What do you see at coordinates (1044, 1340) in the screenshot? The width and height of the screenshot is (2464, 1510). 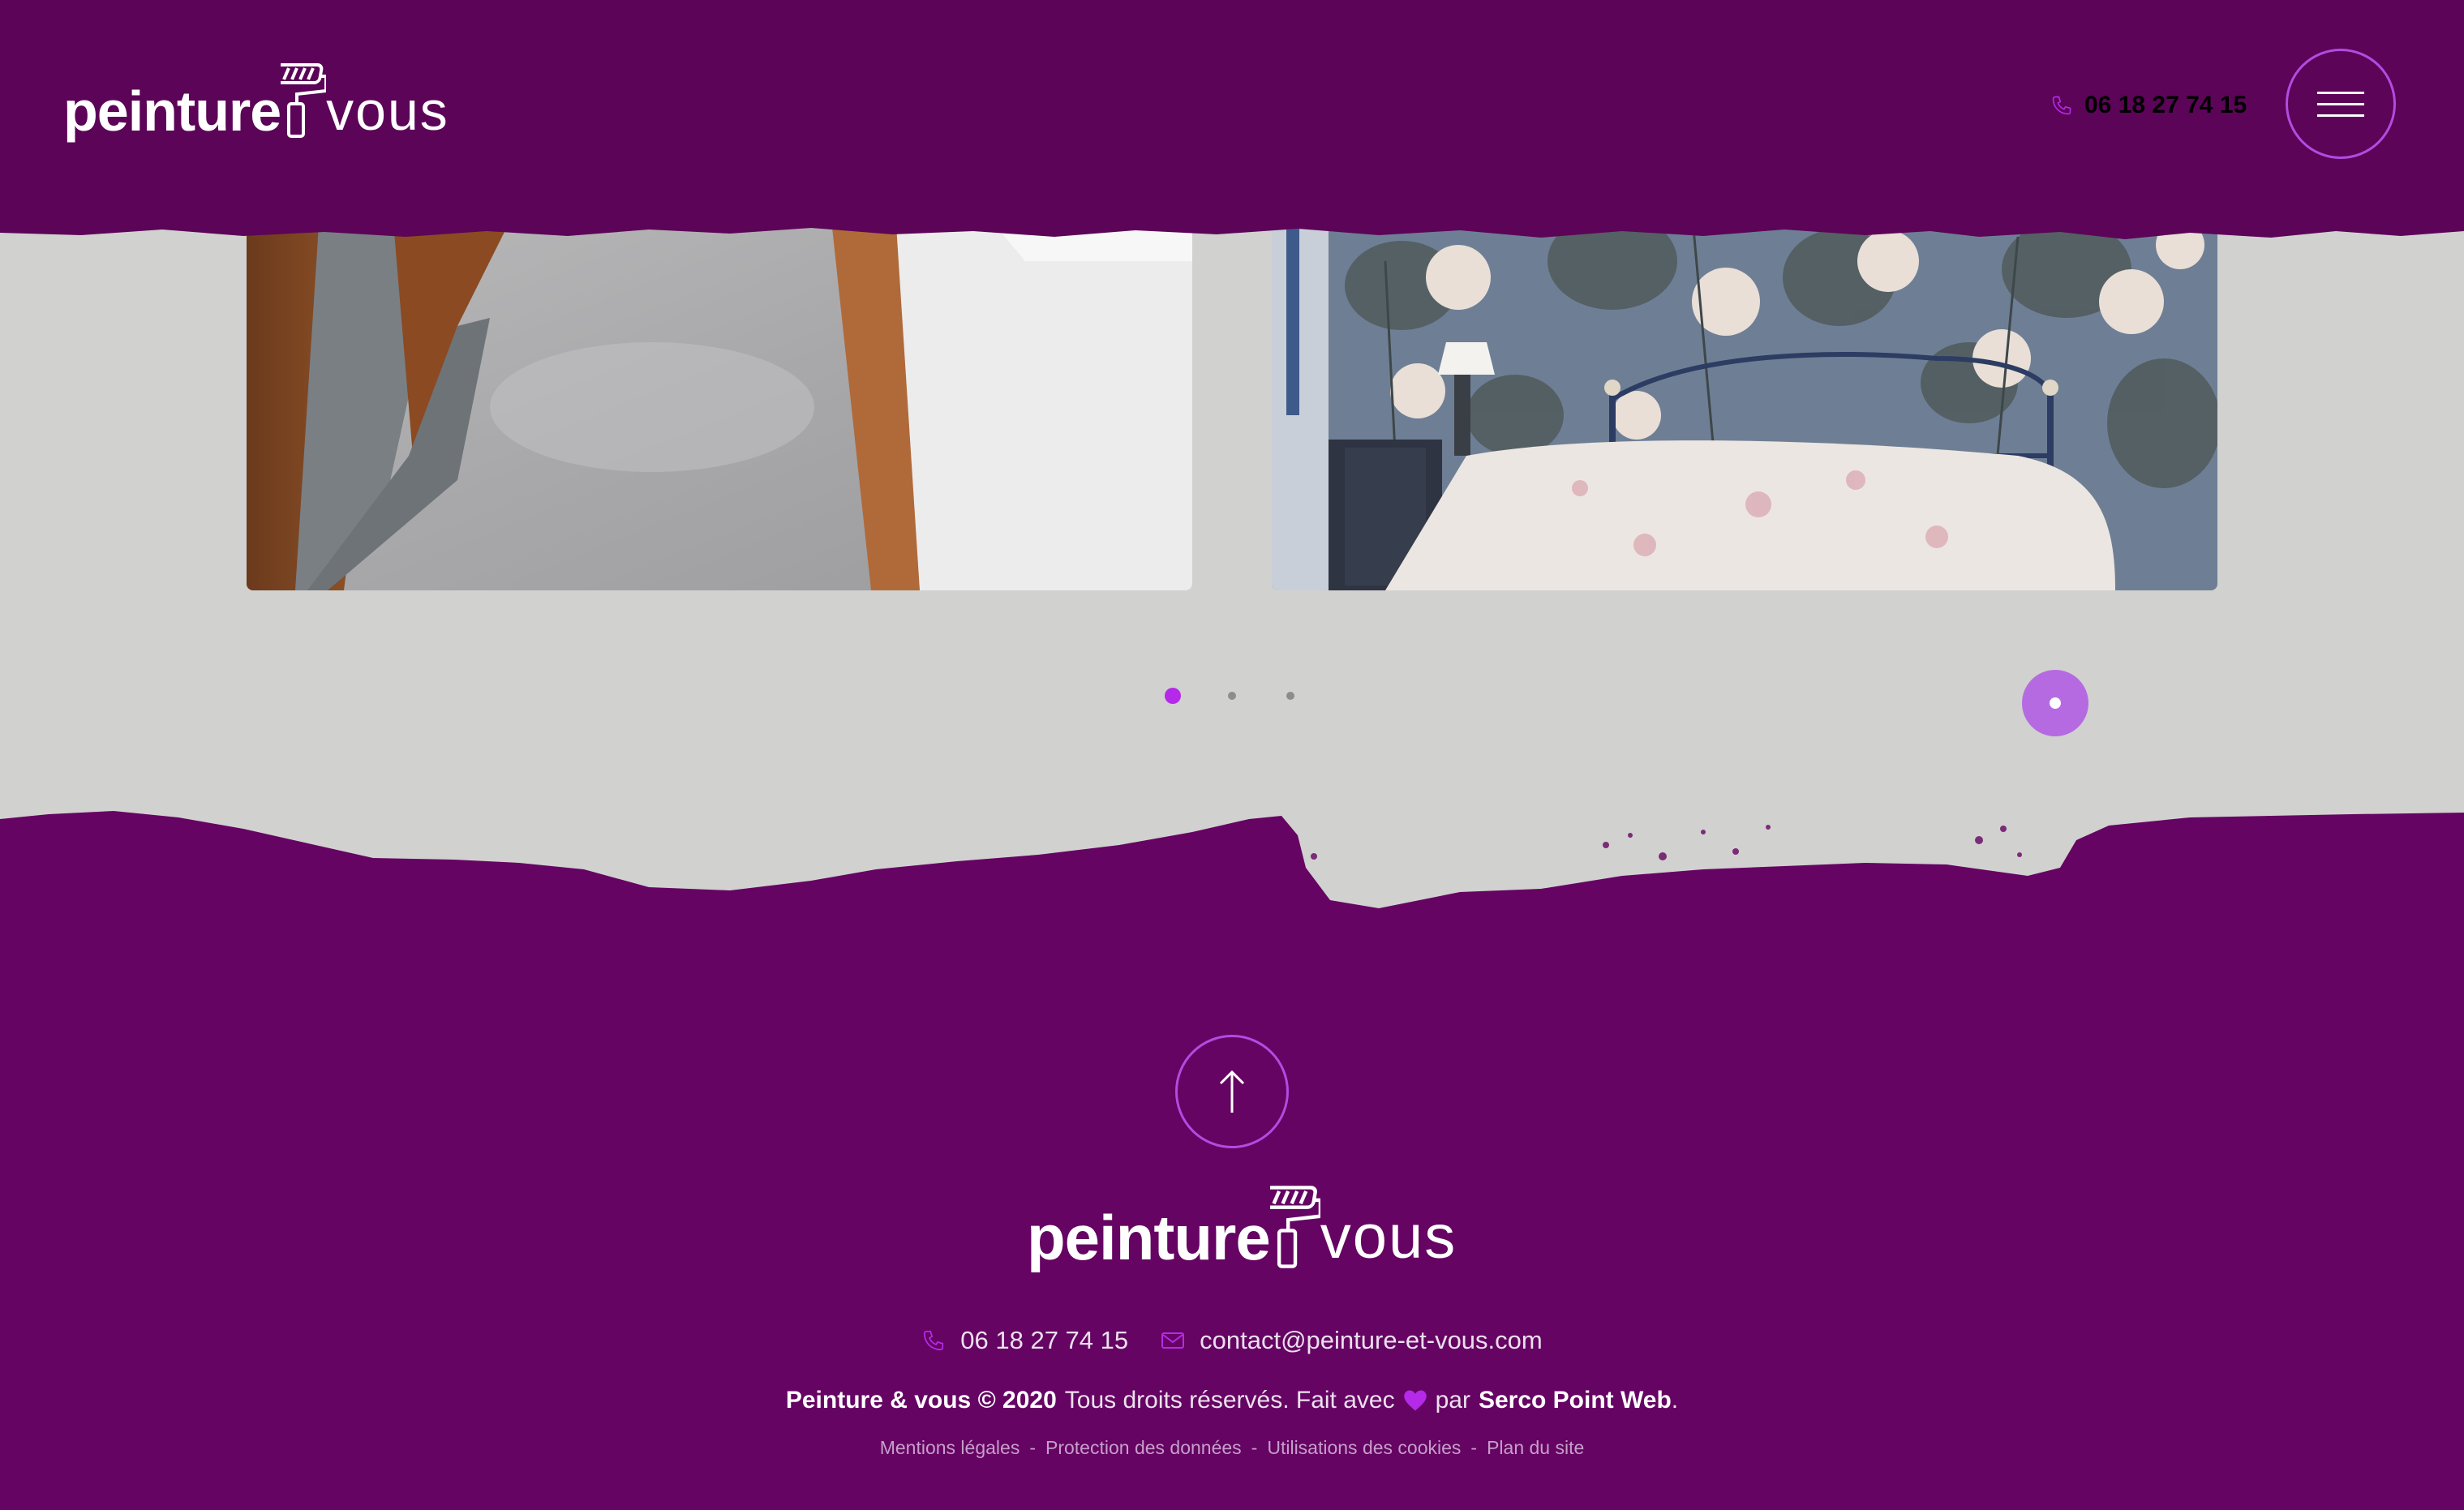 I see `footer-phone-link: 06 18 27 74 15` at bounding box center [1044, 1340].